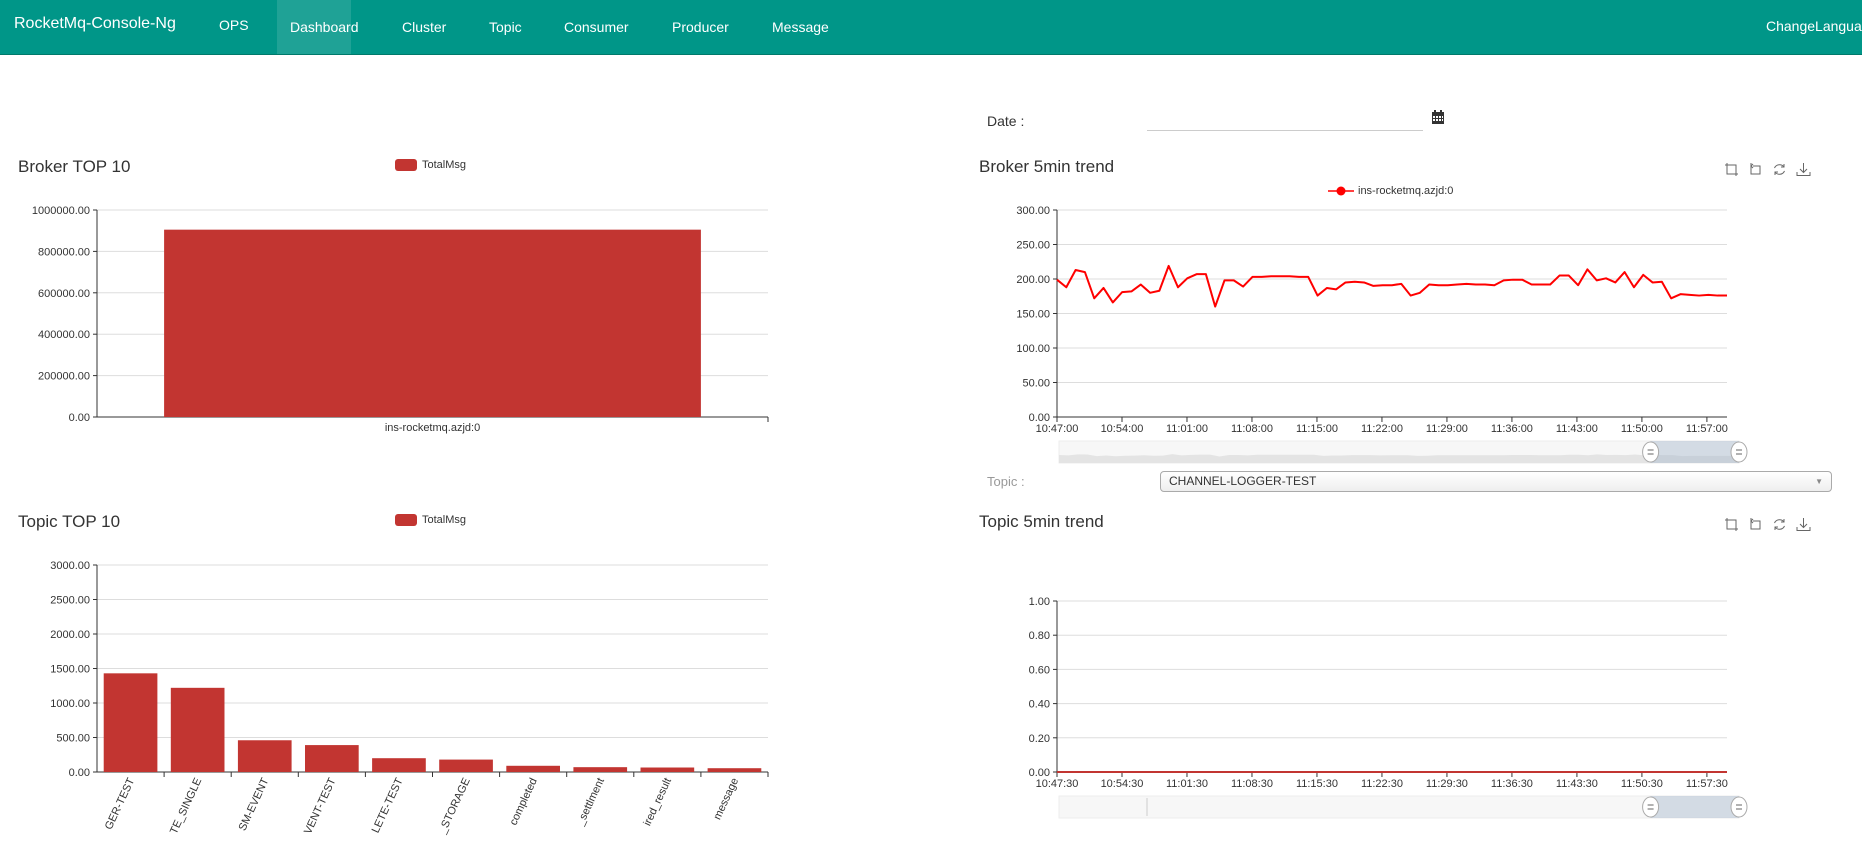  Describe the element at coordinates (1187, 429) in the screenshot. I see `x-tick-label: 11:01:00` at that location.